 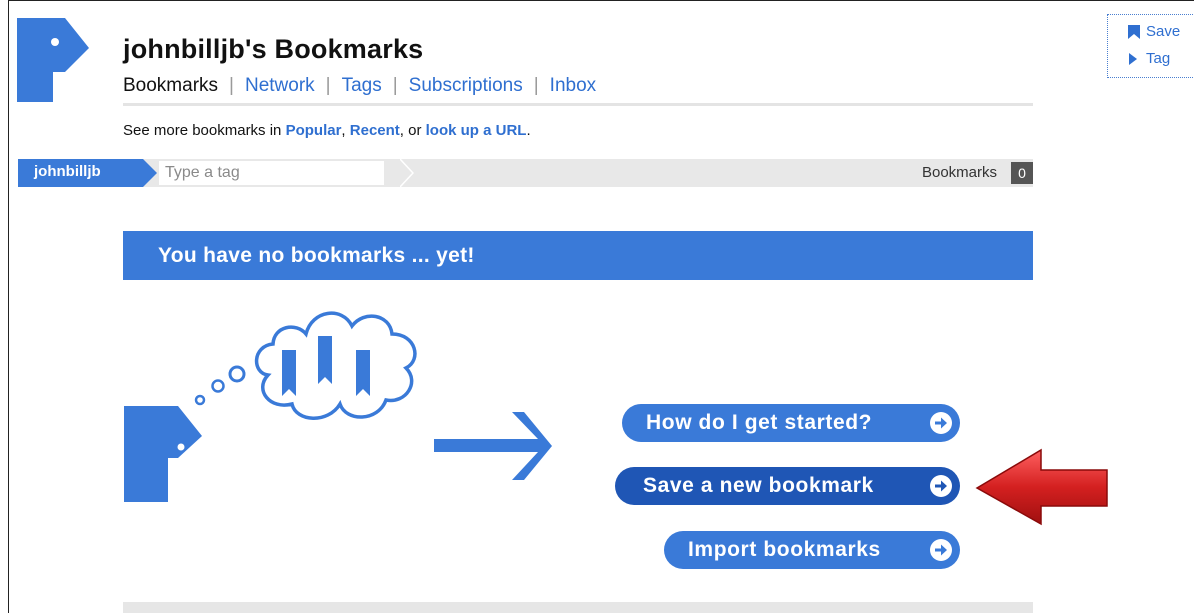 I want to click on bookmarks-count-label: Bookmarks, so click(x=959, y=172).